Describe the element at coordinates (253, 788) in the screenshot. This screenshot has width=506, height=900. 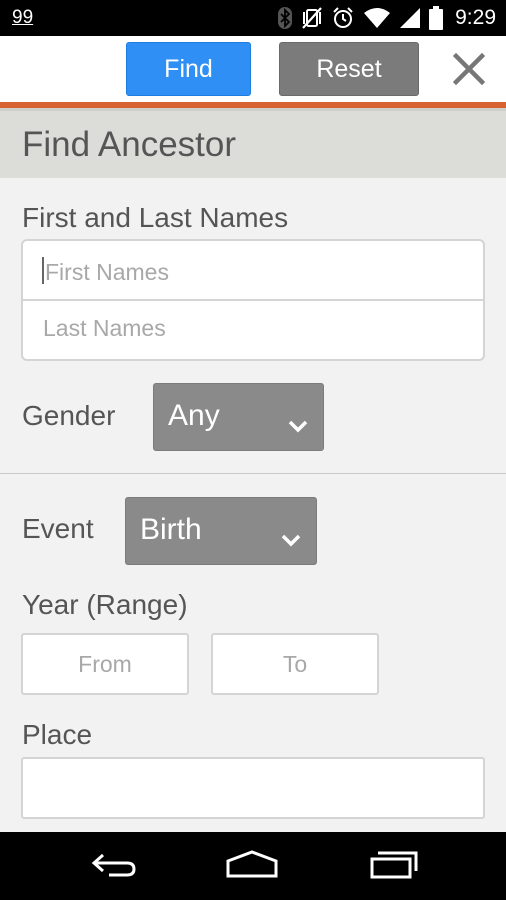
I see `place-input` at that location.